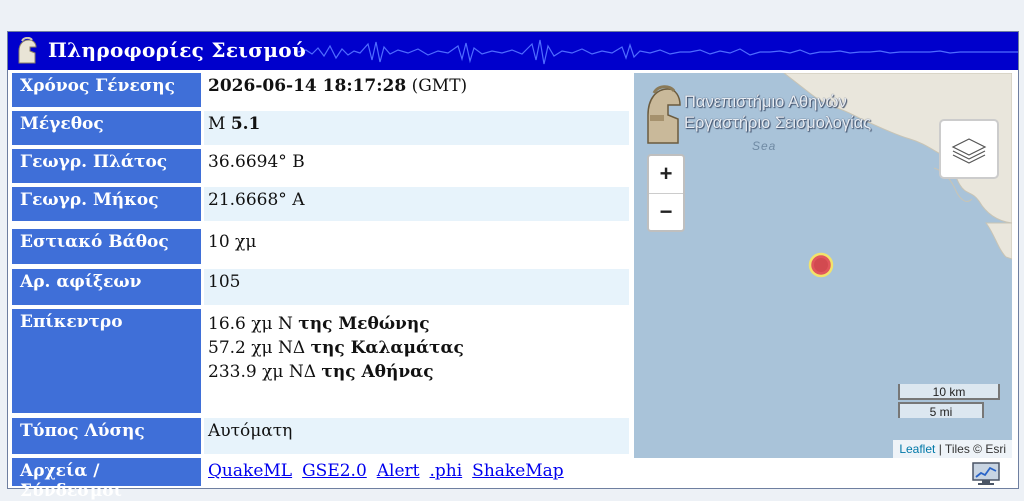  I want to click on map-logo-line-2: Εργαστήριο Σεισμολογίας, so click(778, 123).